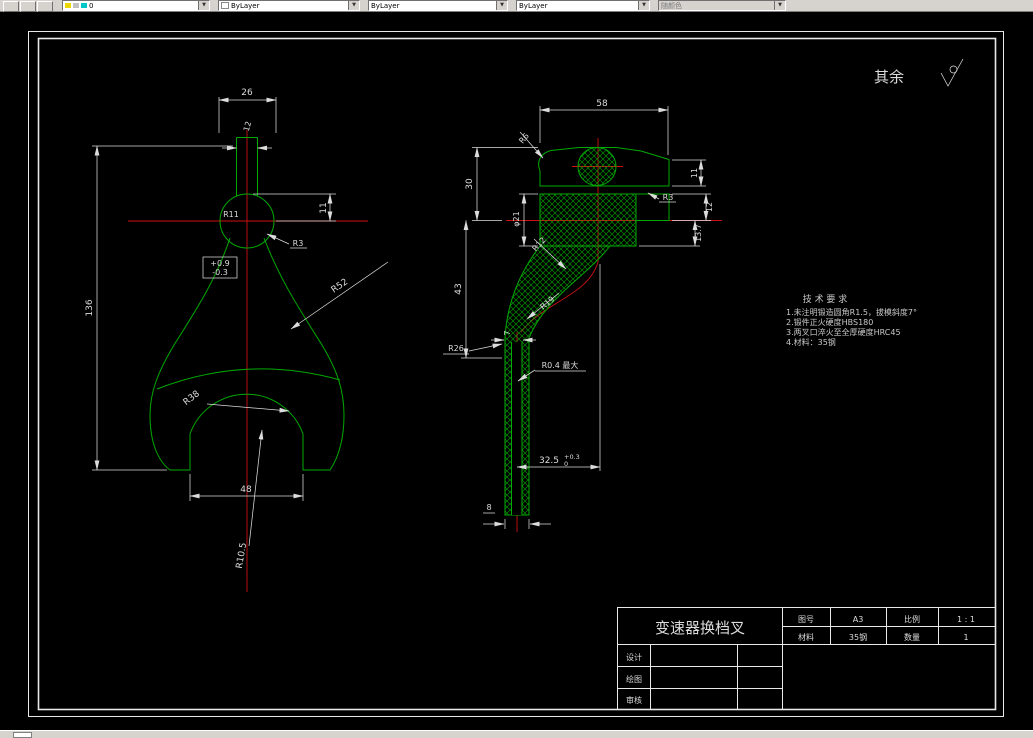 Image resolution: width=1033 pixels, height=738 pixels. What do you see at coordinates (220, 272) in the screenshot?
I see `tolerance-lower: -0.3` at bounding box center [220, 272].